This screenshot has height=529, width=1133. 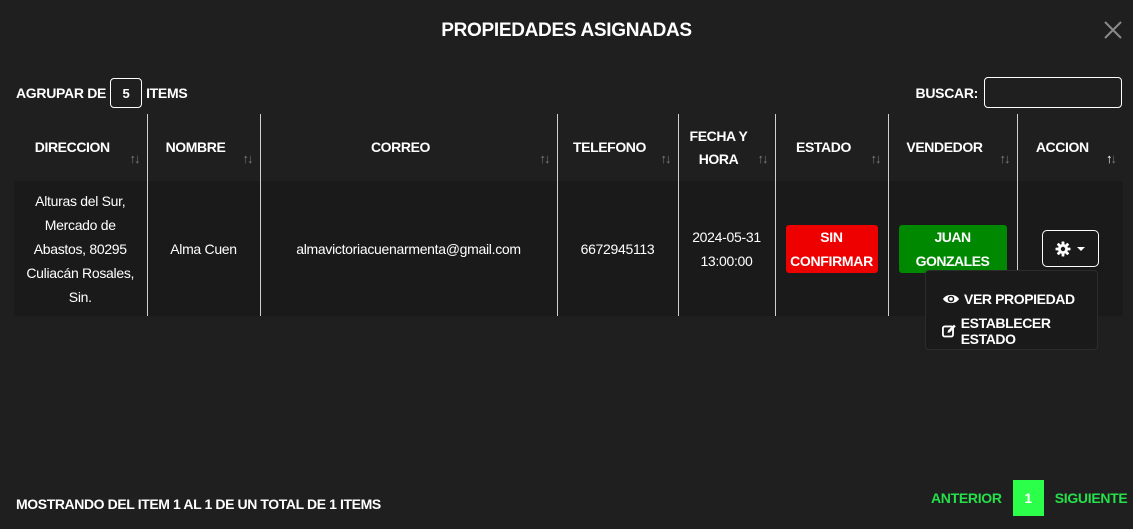 What do you see at coordinates (617, 147) in the screenshot?
I see `column-header-telefono: TELEFONO ↑↓` at bounding box center [617, 147].